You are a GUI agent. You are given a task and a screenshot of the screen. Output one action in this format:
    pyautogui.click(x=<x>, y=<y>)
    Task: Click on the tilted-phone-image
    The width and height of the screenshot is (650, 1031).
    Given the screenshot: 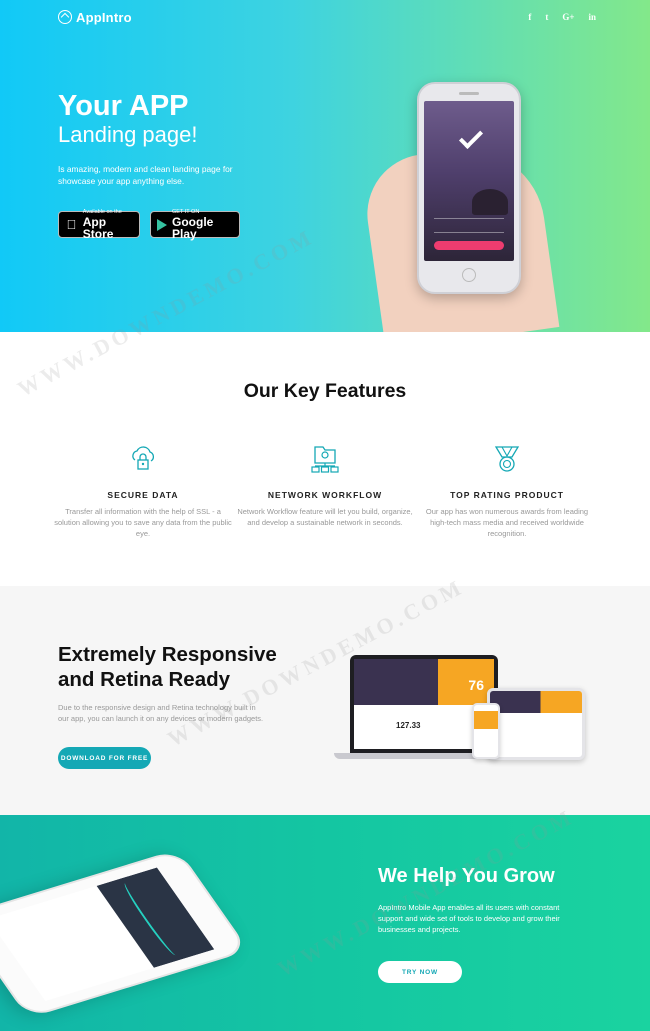 What is the action you would take?
    pyautogui.click(x=125, y=934)
    